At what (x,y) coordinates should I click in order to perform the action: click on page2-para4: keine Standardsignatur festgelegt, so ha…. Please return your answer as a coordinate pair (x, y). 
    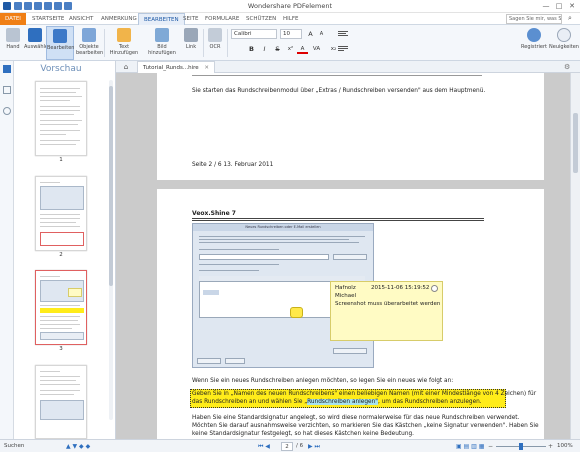
    Looking at the image, I should click on (362, 434).